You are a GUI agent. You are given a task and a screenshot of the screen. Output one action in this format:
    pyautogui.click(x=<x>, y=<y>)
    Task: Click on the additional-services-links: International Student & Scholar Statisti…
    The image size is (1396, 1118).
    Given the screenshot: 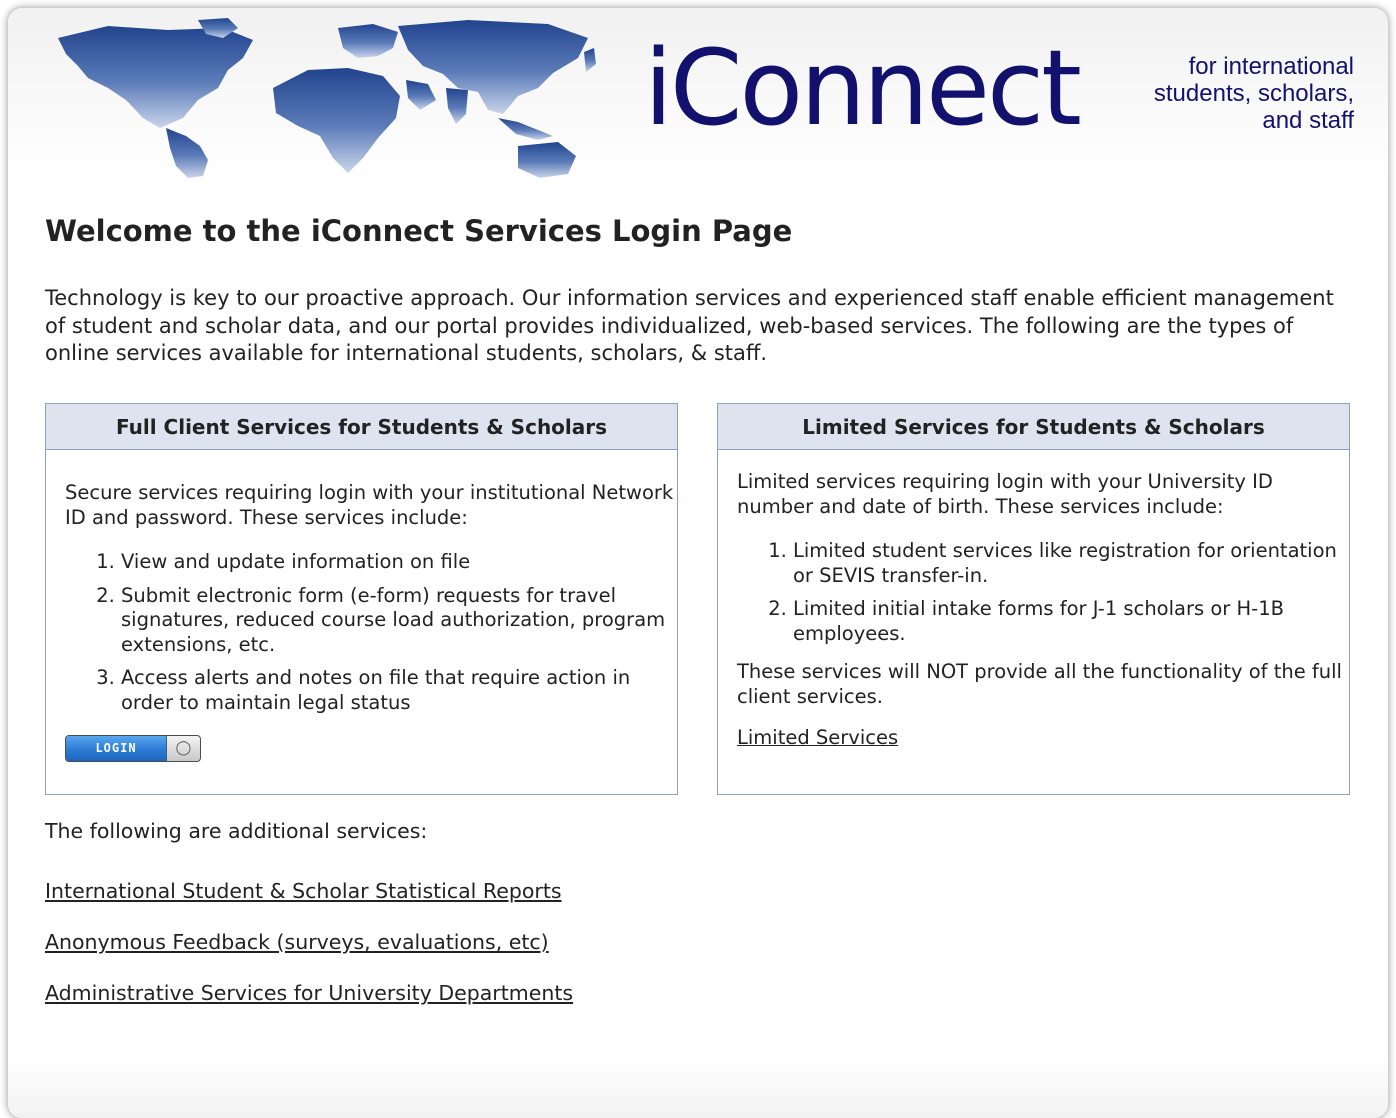 What is the action you would take?
    pyautogui.click(x=495, y=942)
    